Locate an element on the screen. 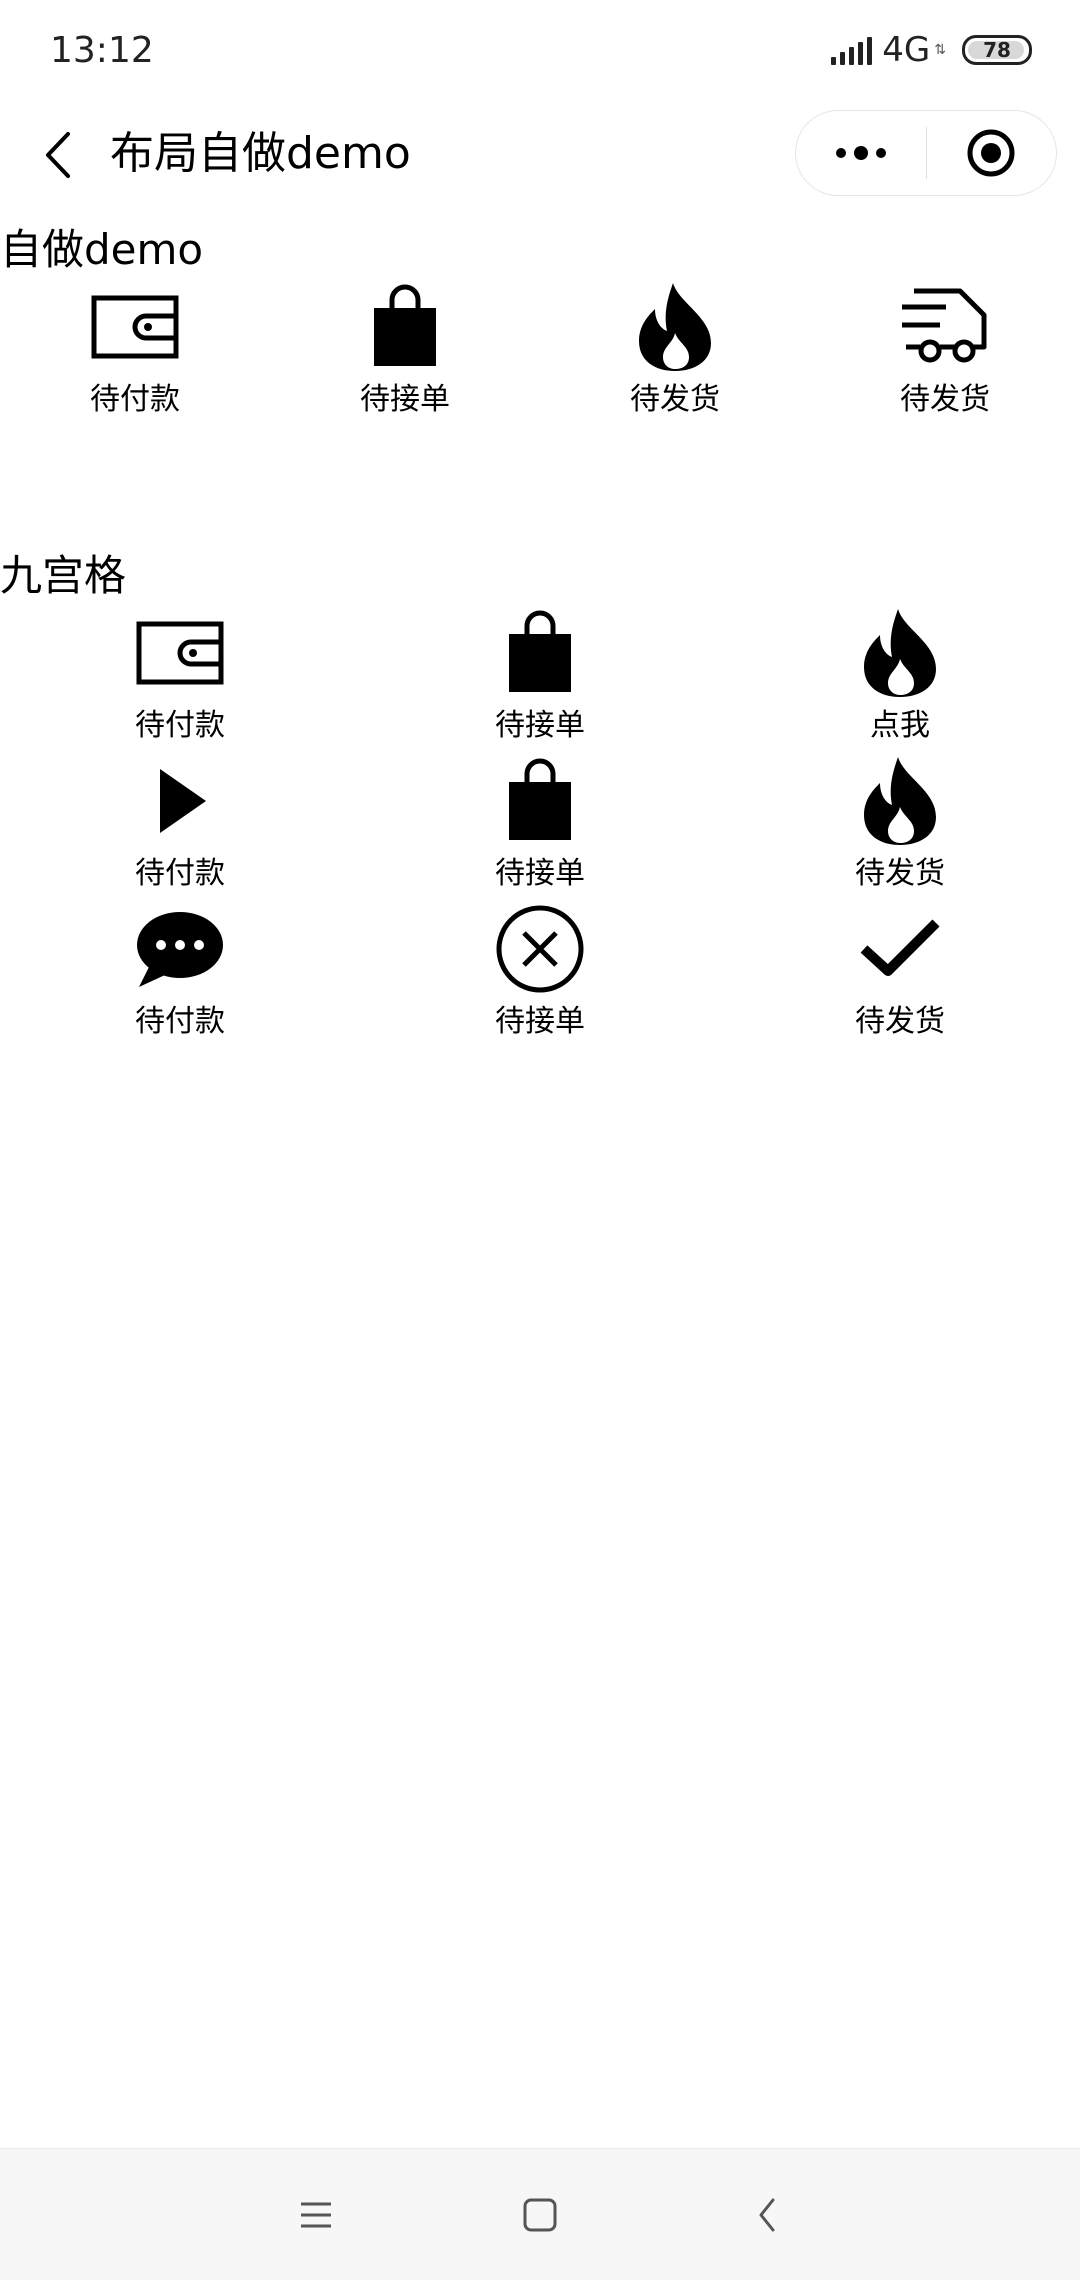 The image size is (1080, 2280). home-square-icon is located at coordinates (540, 2215).